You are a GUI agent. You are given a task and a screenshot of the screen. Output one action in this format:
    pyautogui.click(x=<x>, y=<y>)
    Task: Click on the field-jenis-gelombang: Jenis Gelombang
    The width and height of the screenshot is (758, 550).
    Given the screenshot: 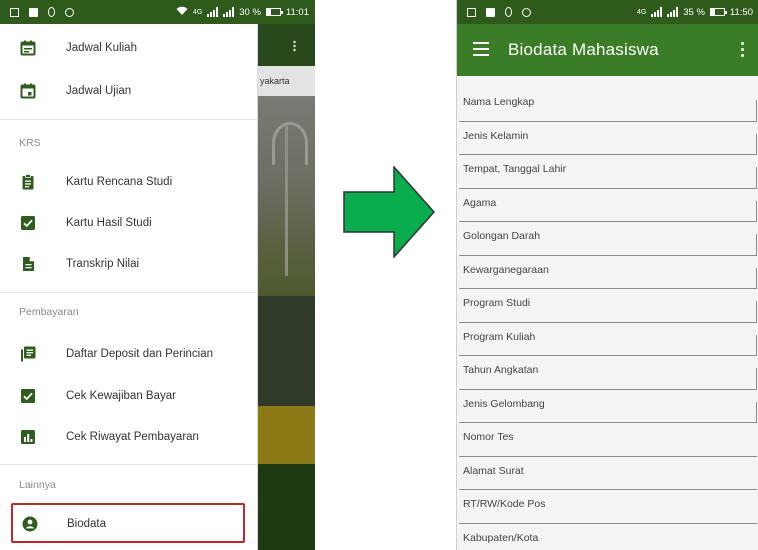 What is the action you would take?
    pyautogui.click(x=607, y=406)
    